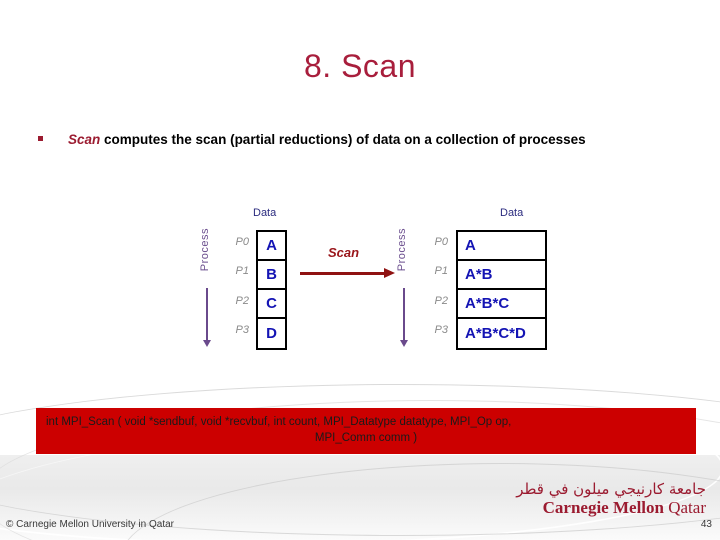 Image resolution: width=720 pixels, height=540 pixels. I want to click on code-signature-line-2: MPI_Comm comm ), so click(366, 438).